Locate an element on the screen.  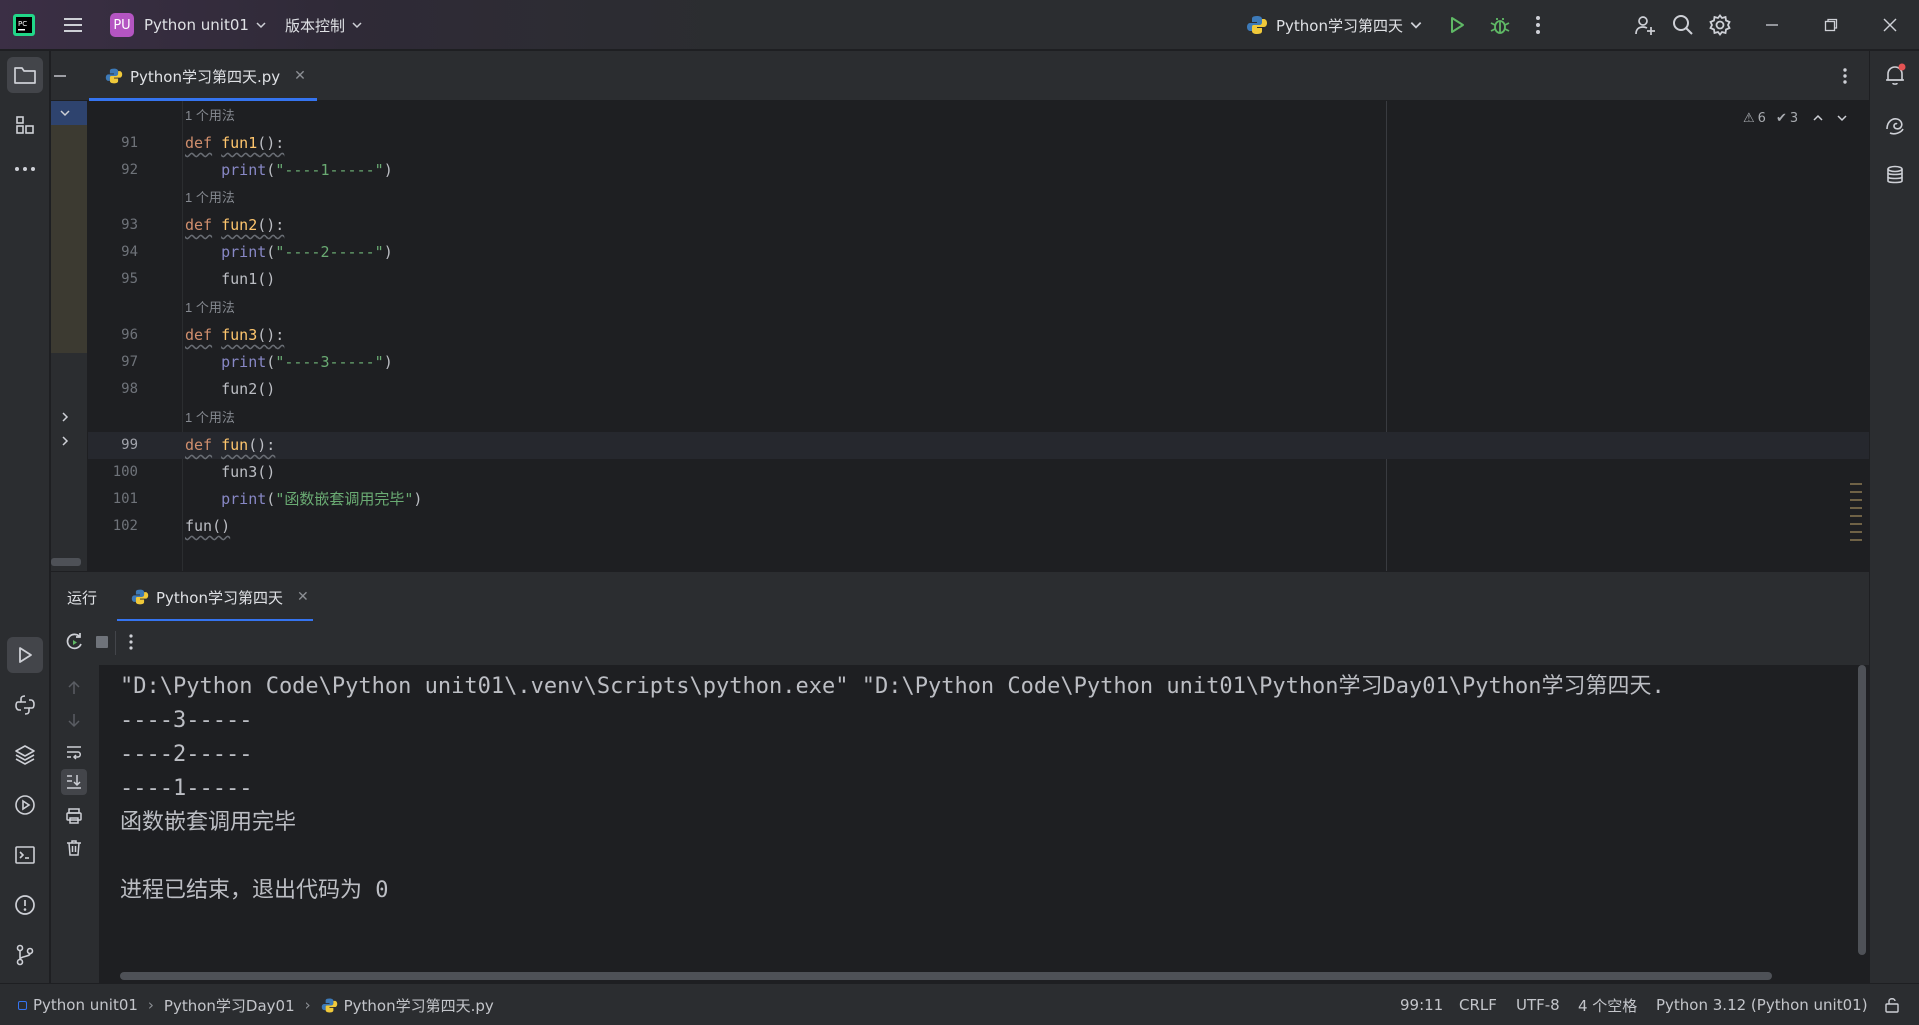
run-tab: Python学习第四天 ✕ is located at coordinates (215, 597).